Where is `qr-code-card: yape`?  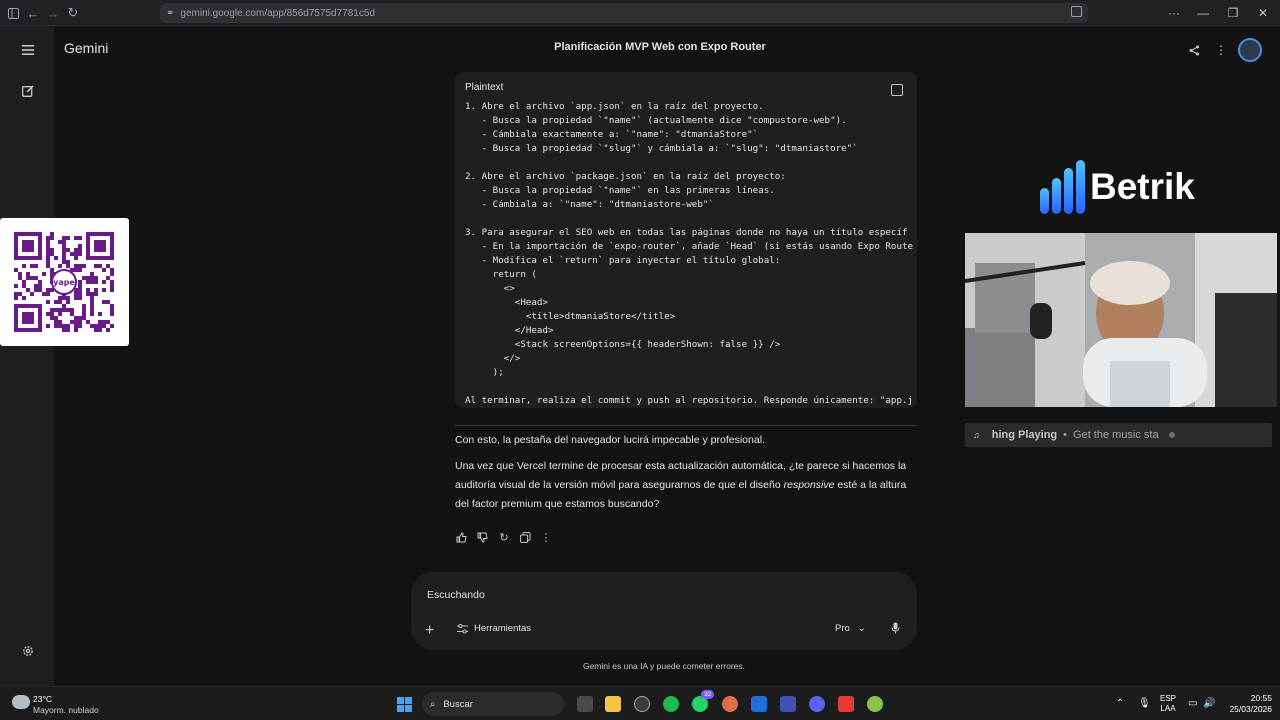 qr-code-card: yape is located at coordinates (64, 282).